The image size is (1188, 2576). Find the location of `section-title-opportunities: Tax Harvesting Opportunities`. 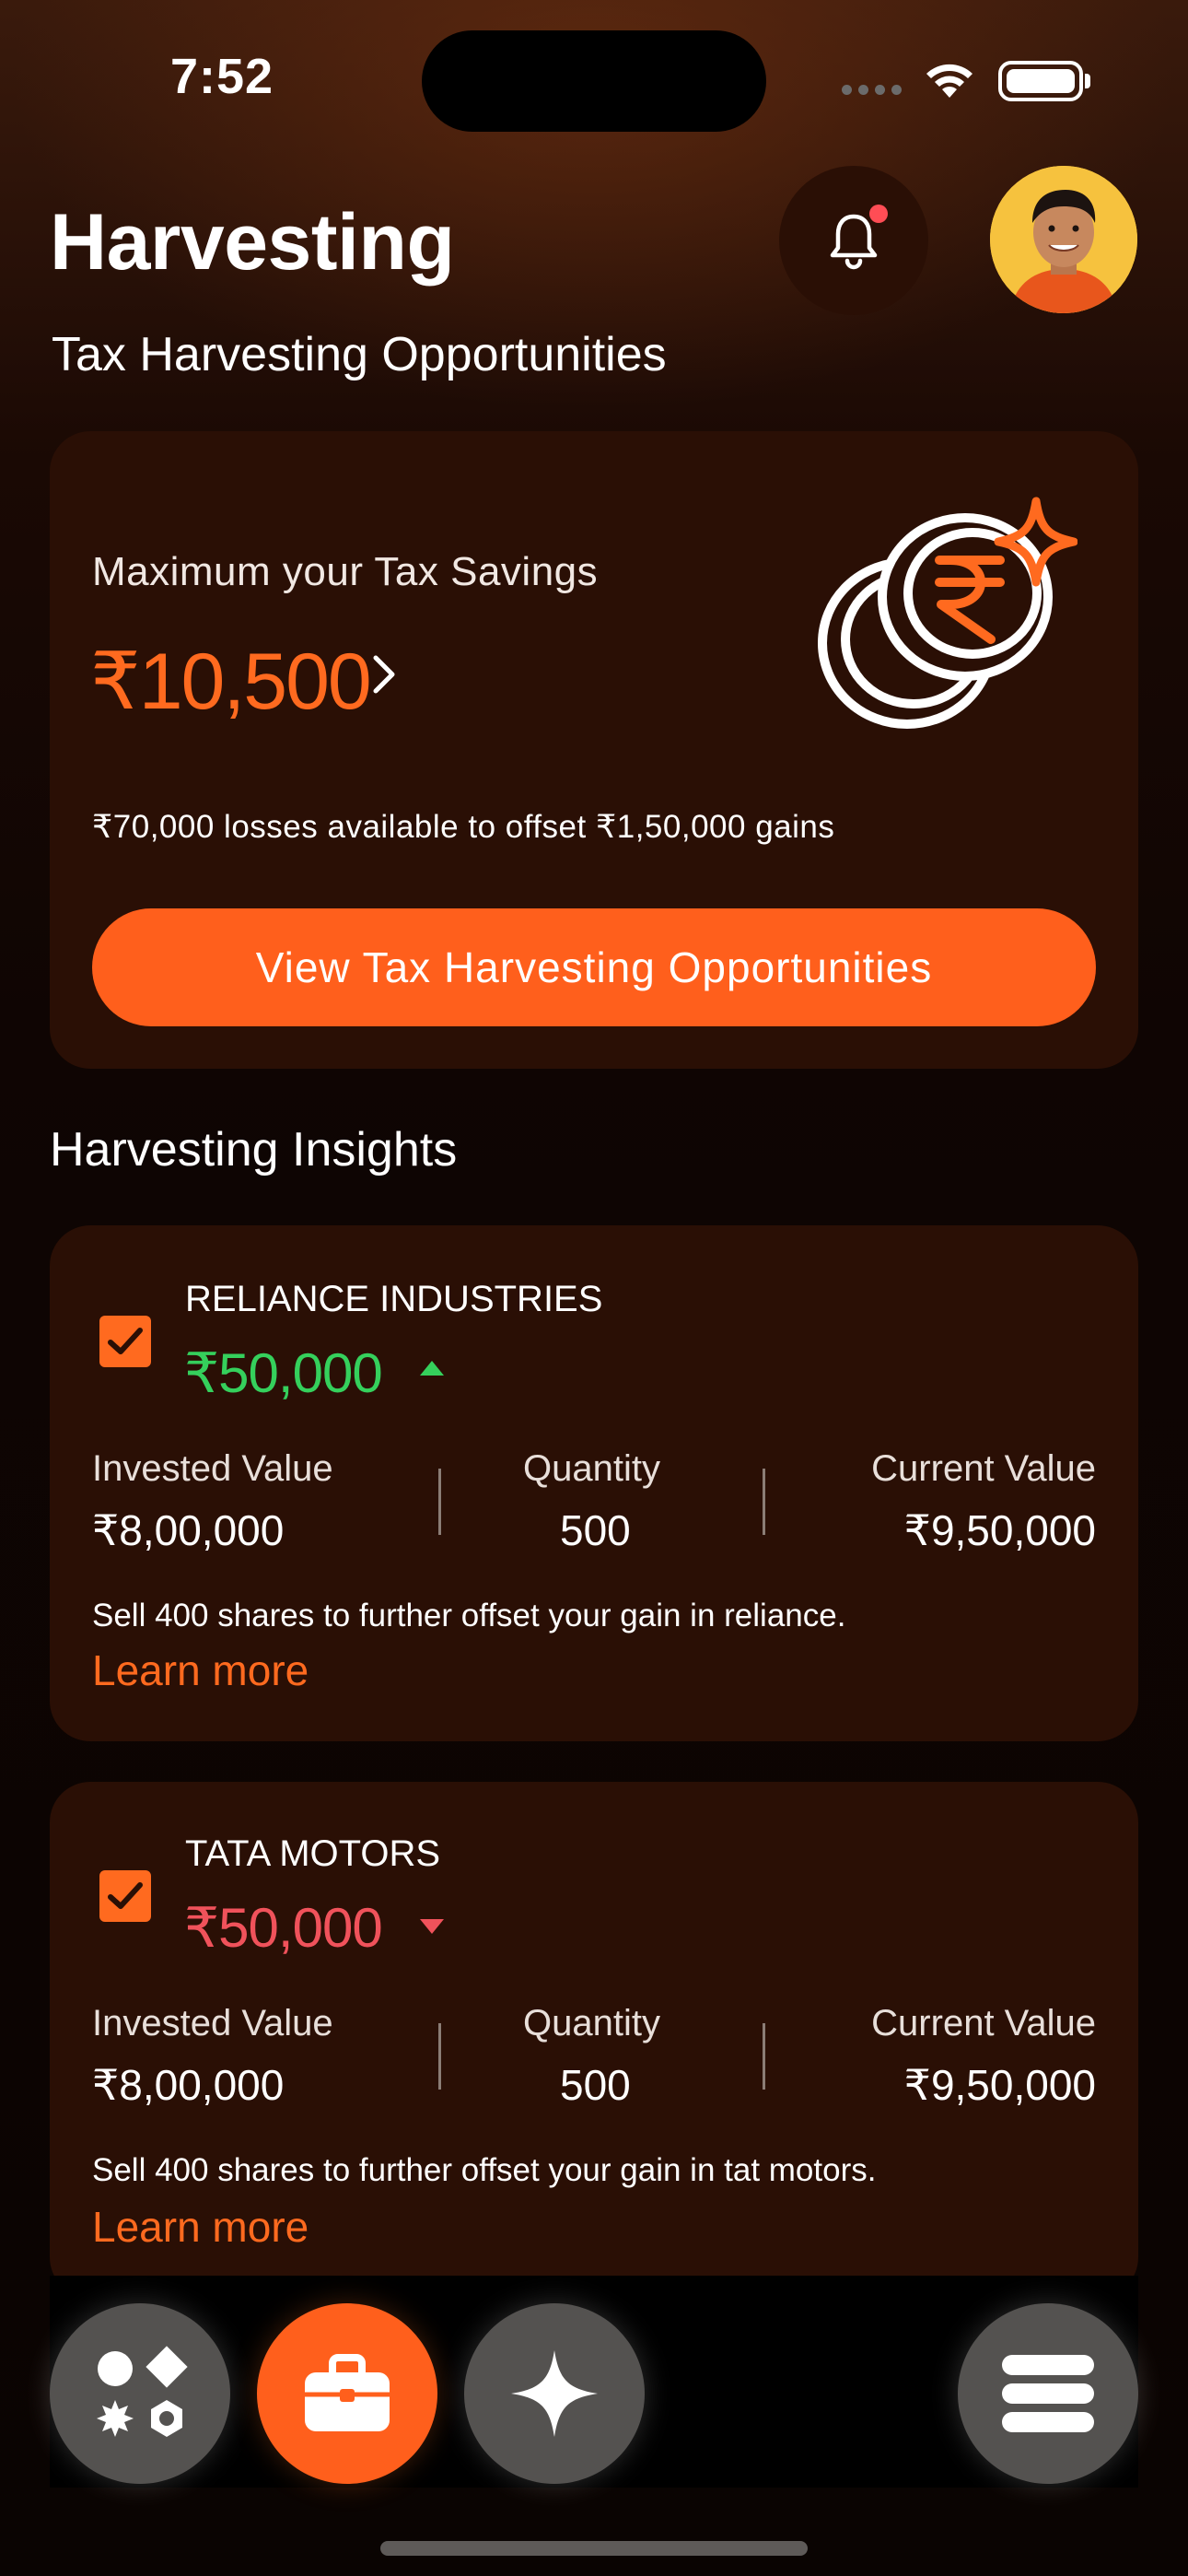

section-title-opportunities: Tax Harvesting Opportunities is located at coordinates (359, 354).